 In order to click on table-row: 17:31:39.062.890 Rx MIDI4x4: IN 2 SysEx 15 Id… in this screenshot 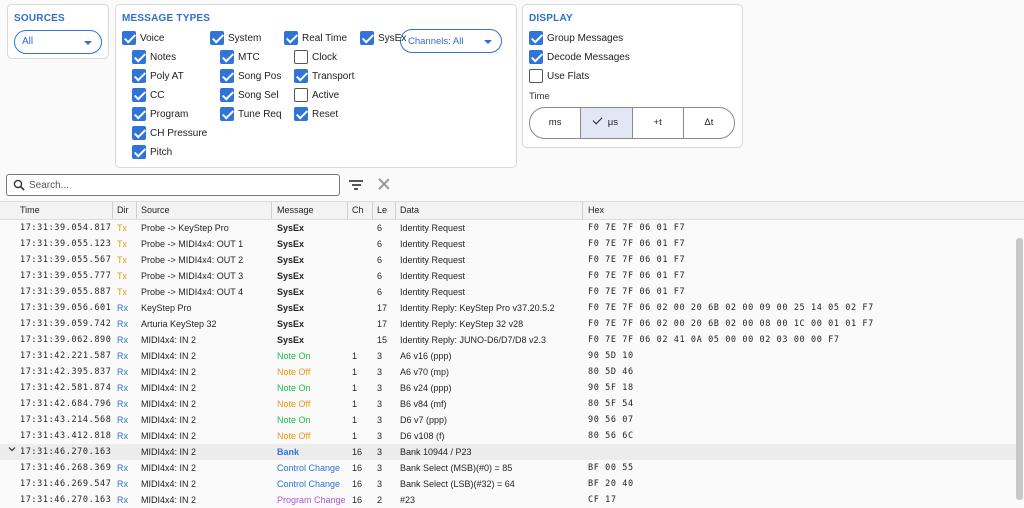, I will do `click(508, 340)`.